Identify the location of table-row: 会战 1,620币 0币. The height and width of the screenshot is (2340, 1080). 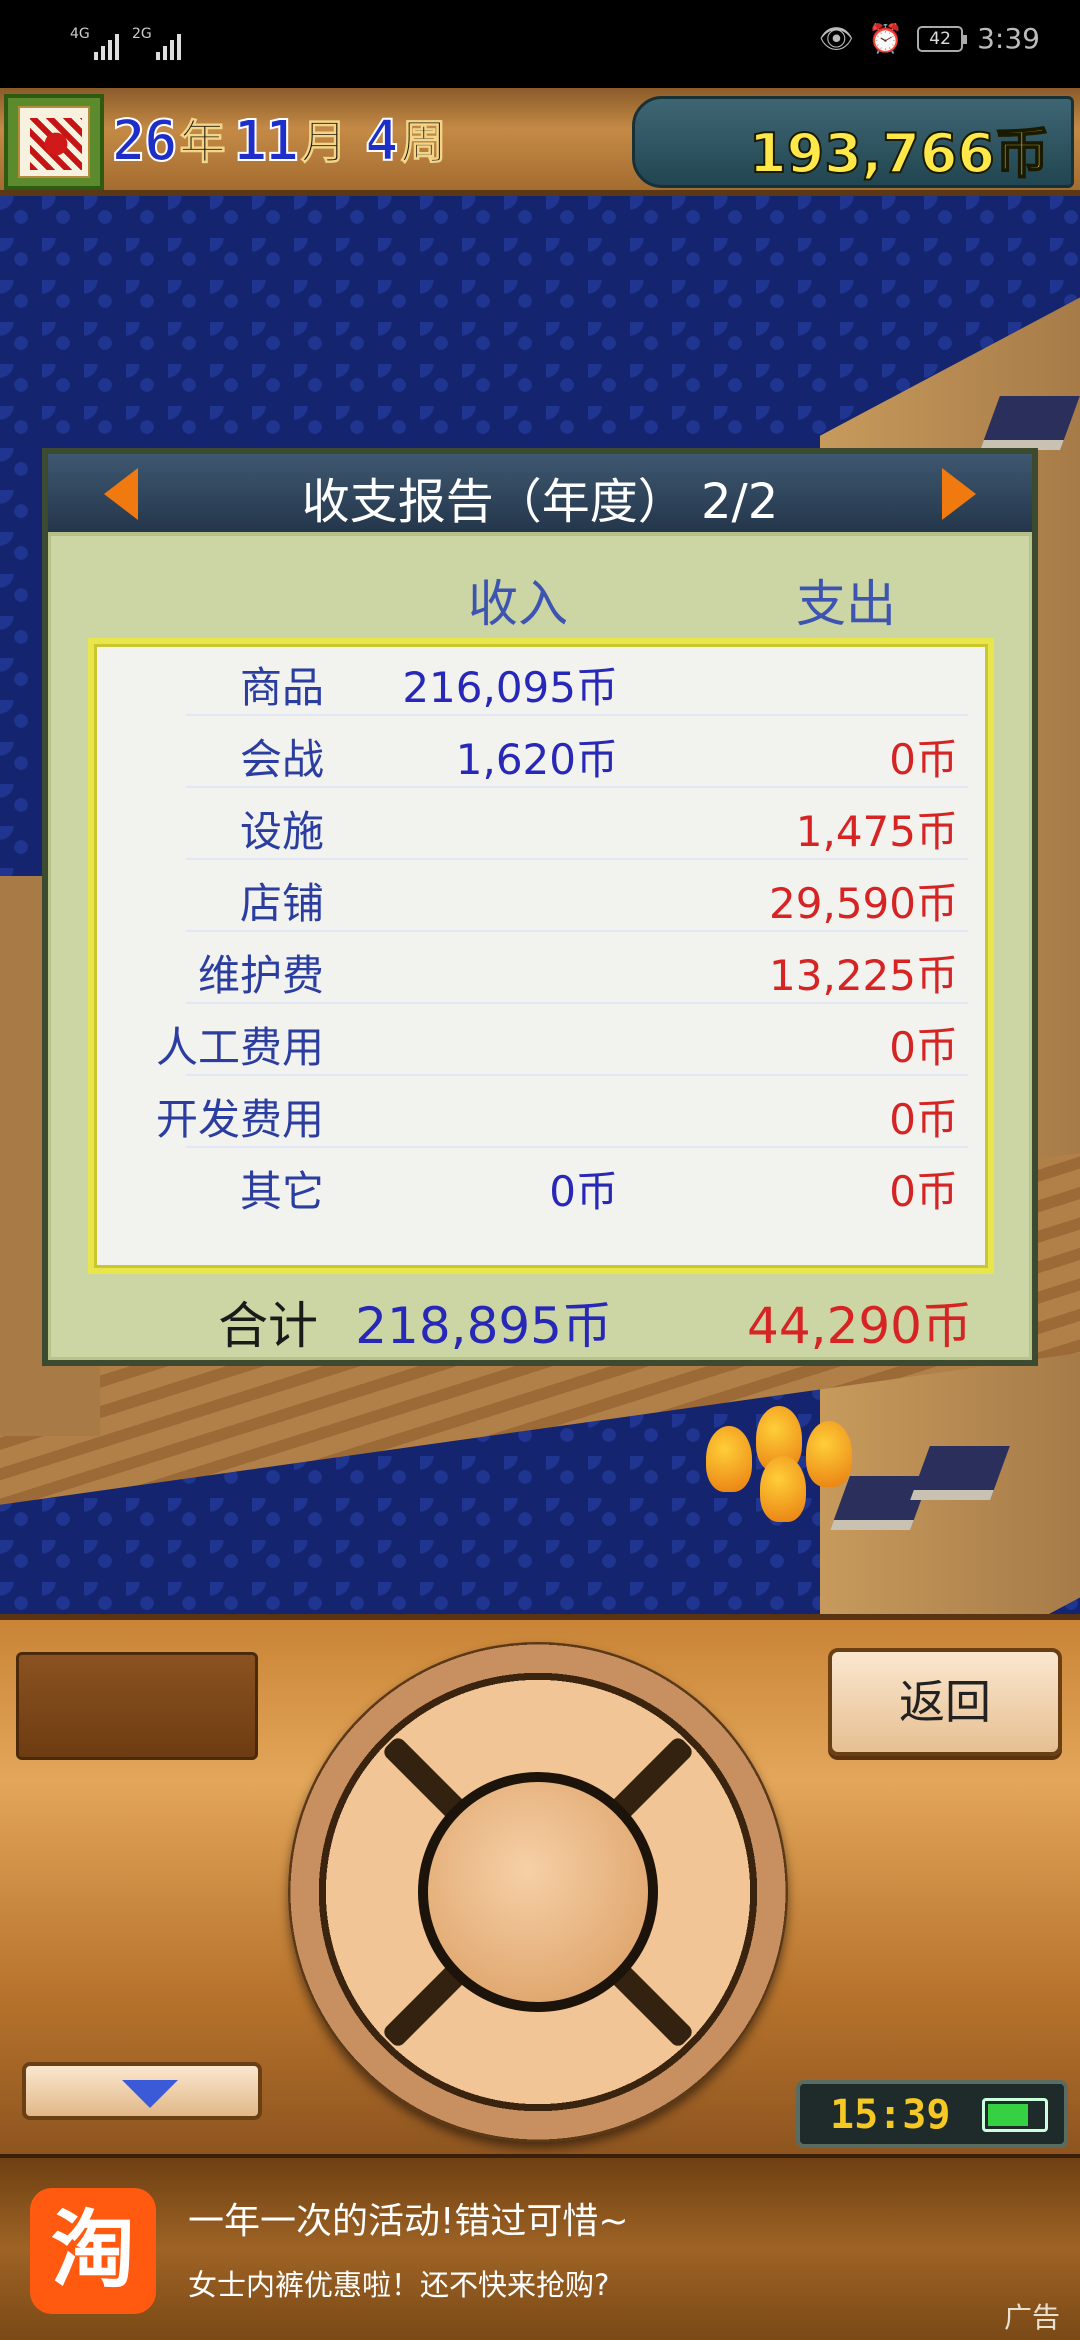
(577, 752).